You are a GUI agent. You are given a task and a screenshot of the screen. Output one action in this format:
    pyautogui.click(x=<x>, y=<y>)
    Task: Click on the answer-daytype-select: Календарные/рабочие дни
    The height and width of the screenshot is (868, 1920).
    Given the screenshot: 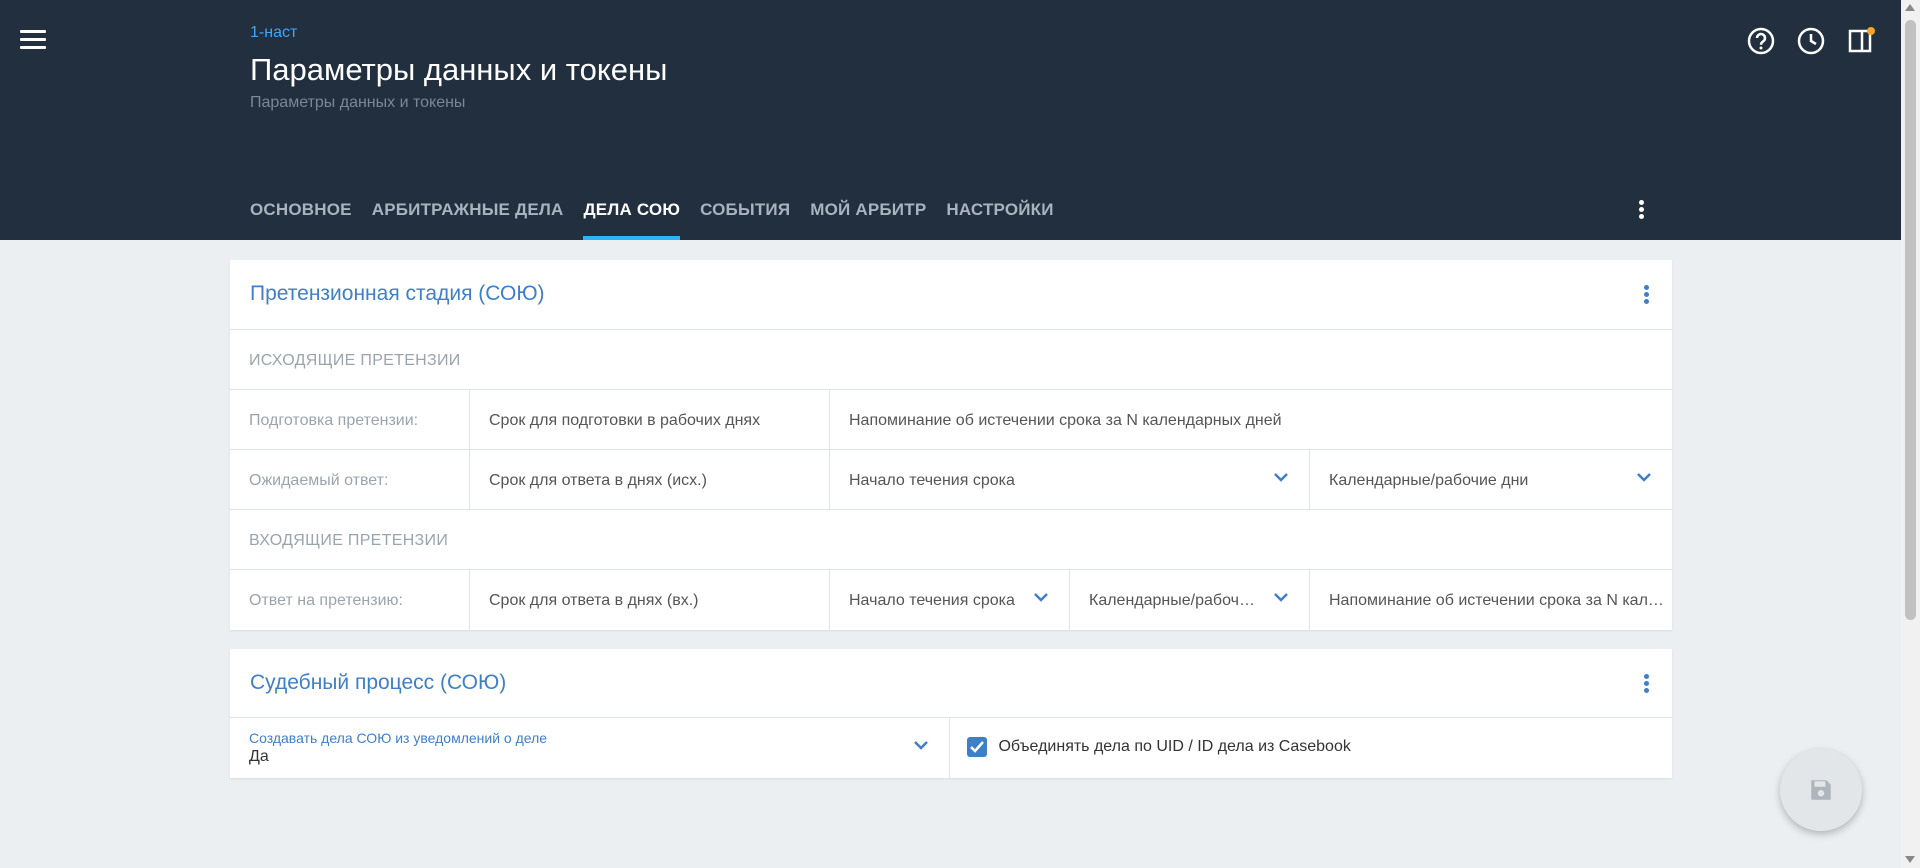 What is the action you would take?
    pyautogui.click(x=1190, y=600)
    